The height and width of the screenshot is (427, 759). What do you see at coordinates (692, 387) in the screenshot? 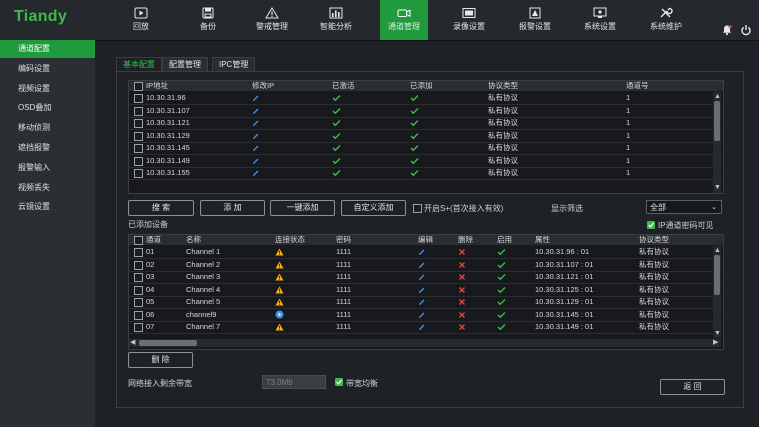
I see `back-button: 返 回` at bounding box center [692, 387].